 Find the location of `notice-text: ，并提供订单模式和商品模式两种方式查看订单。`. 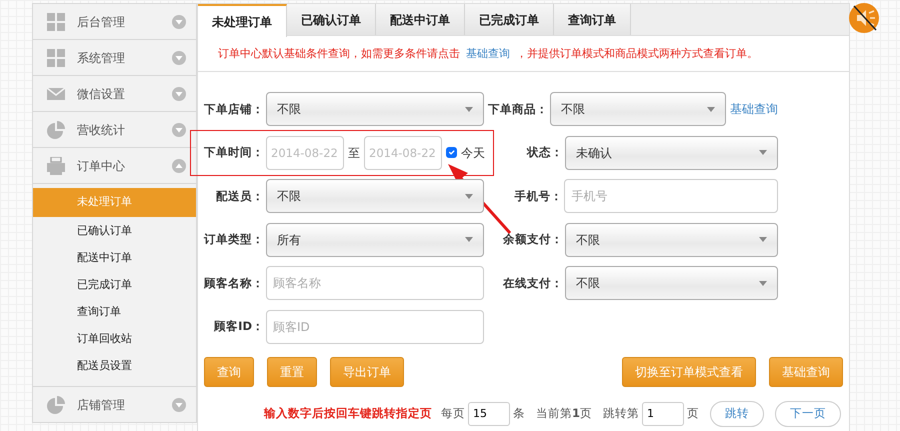

notice-text: ，并提供订单模式和商品模式两种方式查看订单。 is located at coordinates (637, 53).